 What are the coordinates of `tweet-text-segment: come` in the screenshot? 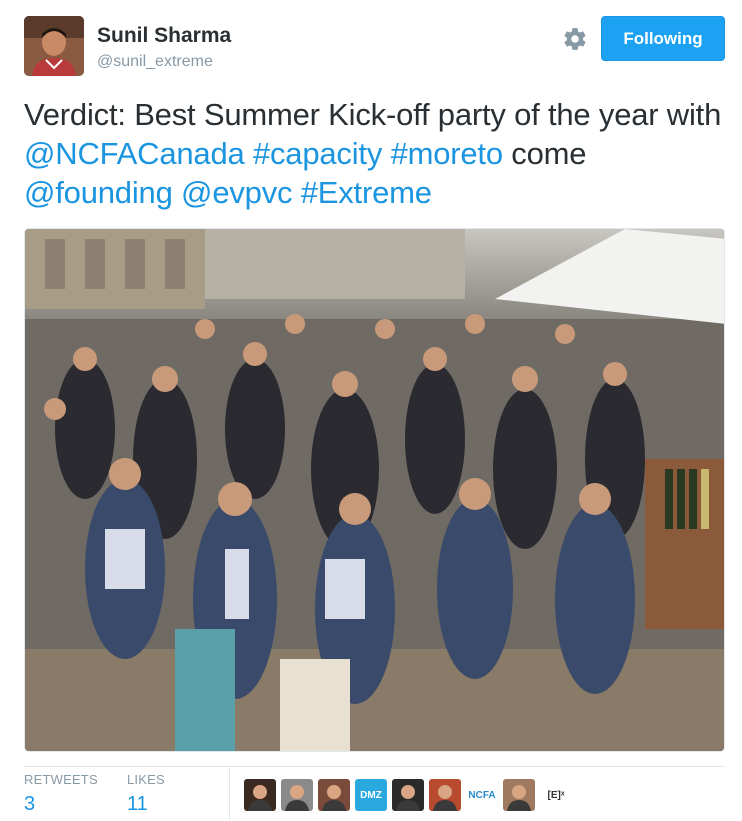 It's located at (544, 153).